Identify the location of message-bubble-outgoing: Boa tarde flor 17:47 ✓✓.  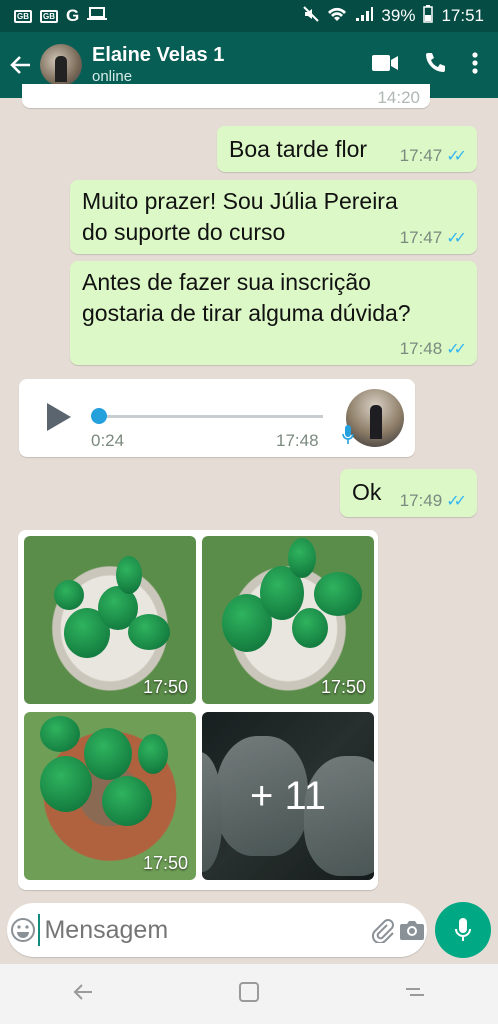
(347, 149).